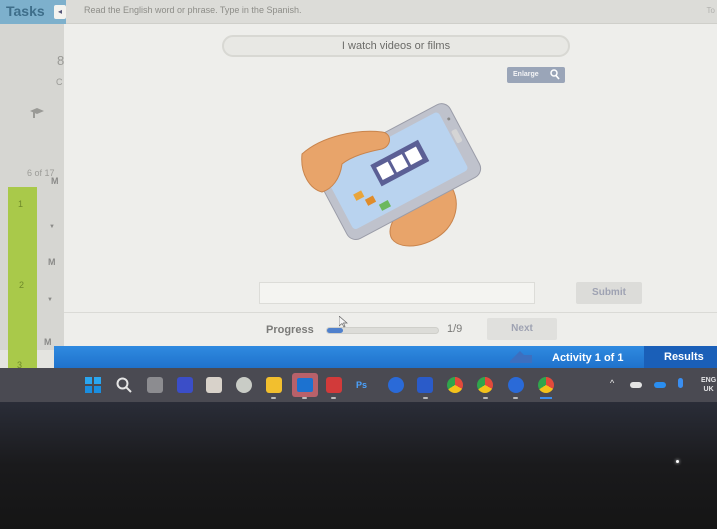 This screenshot has height=529, width=717. I want to click on enlarge-label: Enlarge, so click(526, 74).